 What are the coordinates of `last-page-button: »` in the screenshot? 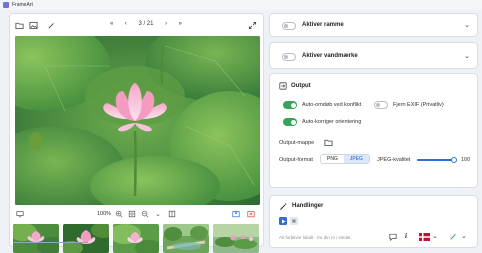 It's located at (180, 24).